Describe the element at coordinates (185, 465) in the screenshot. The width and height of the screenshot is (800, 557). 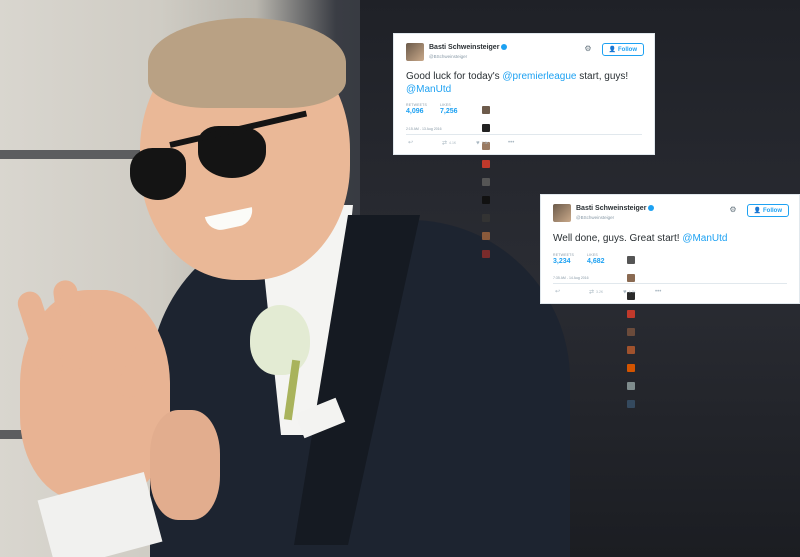
I see `photo-second-hand` at that location.